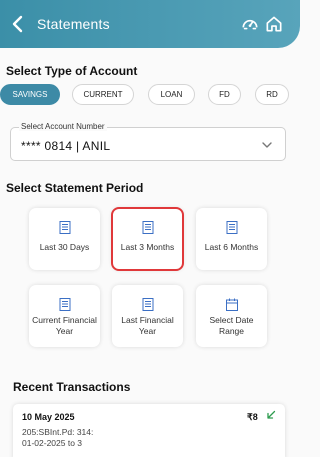 The image size is (320, 457). What do you see at coordinates (18, 24) in the screenshot?
I see `arrow-left-icon` at bounding box center [18, 24].